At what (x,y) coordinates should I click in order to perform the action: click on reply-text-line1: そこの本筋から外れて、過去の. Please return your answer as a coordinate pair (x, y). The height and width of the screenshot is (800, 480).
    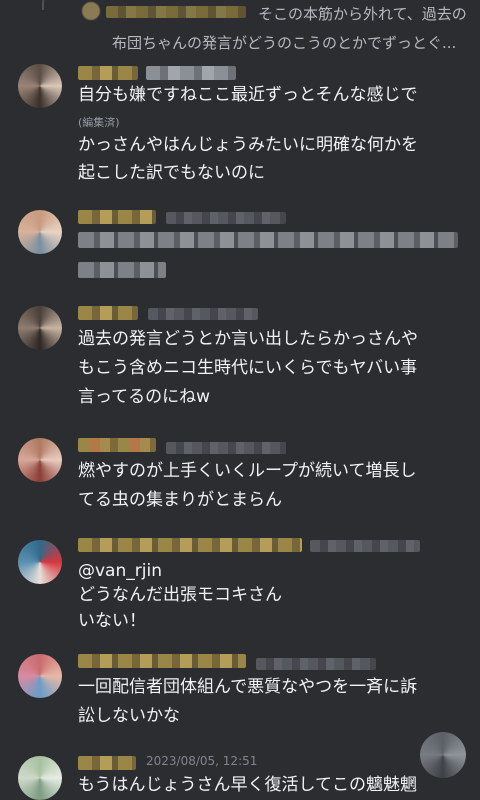
    Looking at the image, I should click on (362, 14).